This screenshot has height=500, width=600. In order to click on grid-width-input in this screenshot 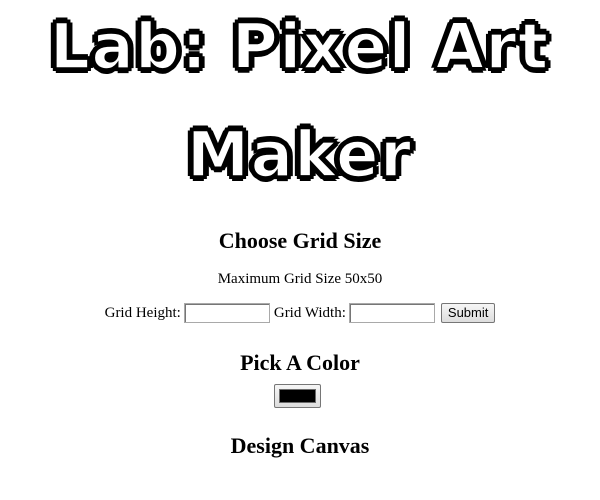, I will do `click(391, 313)`.